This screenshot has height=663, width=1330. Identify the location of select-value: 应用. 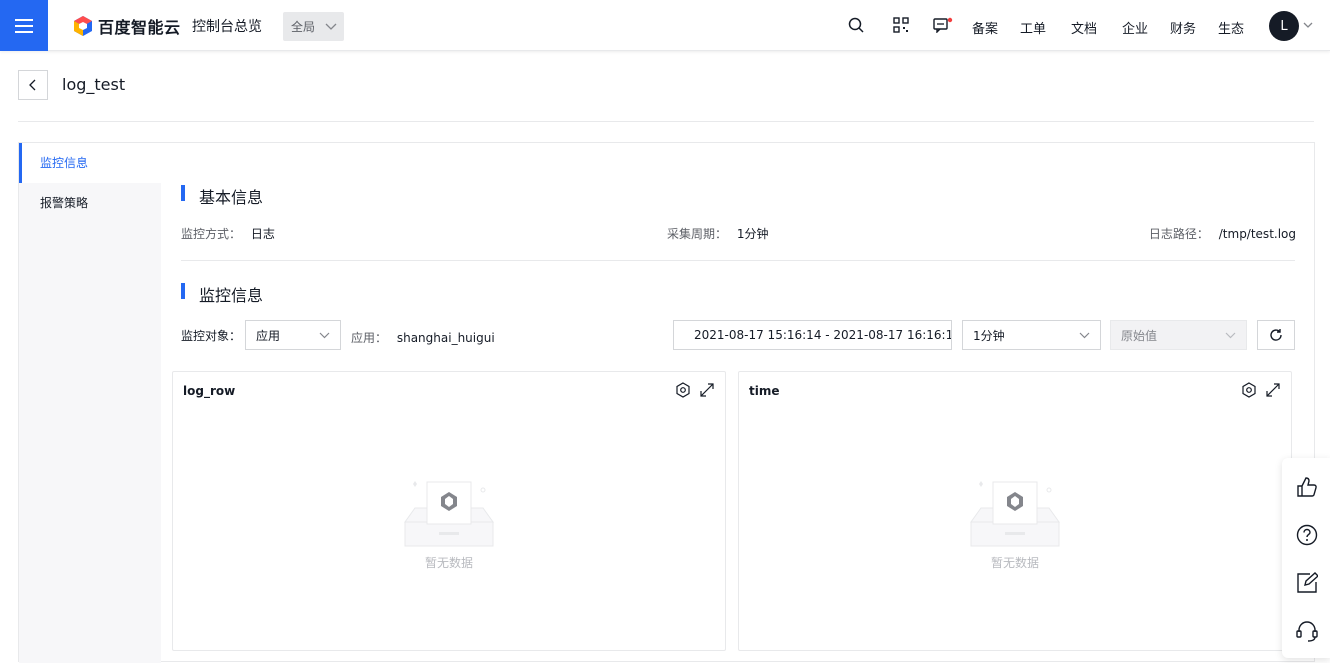
(268, 335).